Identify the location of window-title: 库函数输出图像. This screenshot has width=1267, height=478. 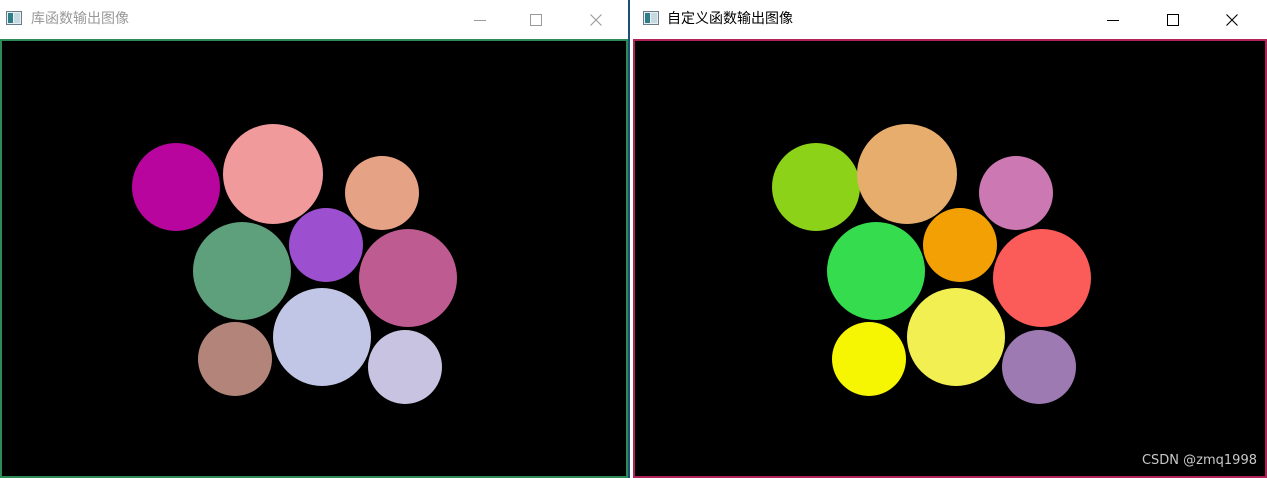
(80, 19).